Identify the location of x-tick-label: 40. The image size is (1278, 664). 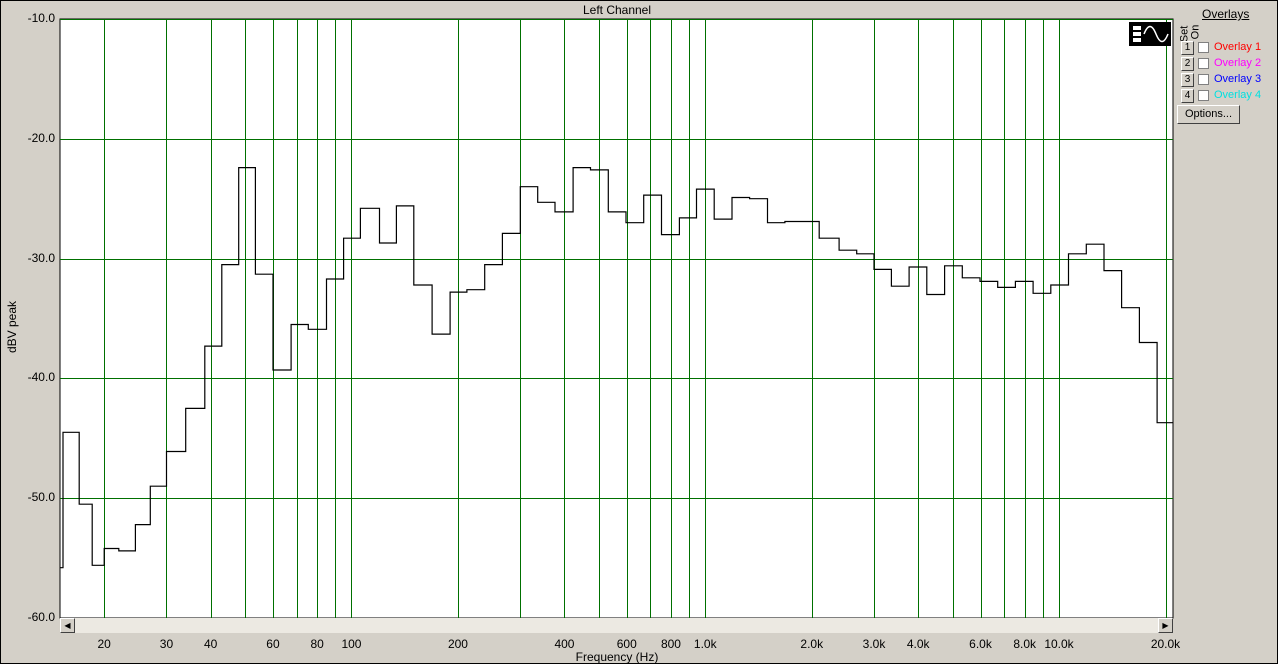
(211, 644).